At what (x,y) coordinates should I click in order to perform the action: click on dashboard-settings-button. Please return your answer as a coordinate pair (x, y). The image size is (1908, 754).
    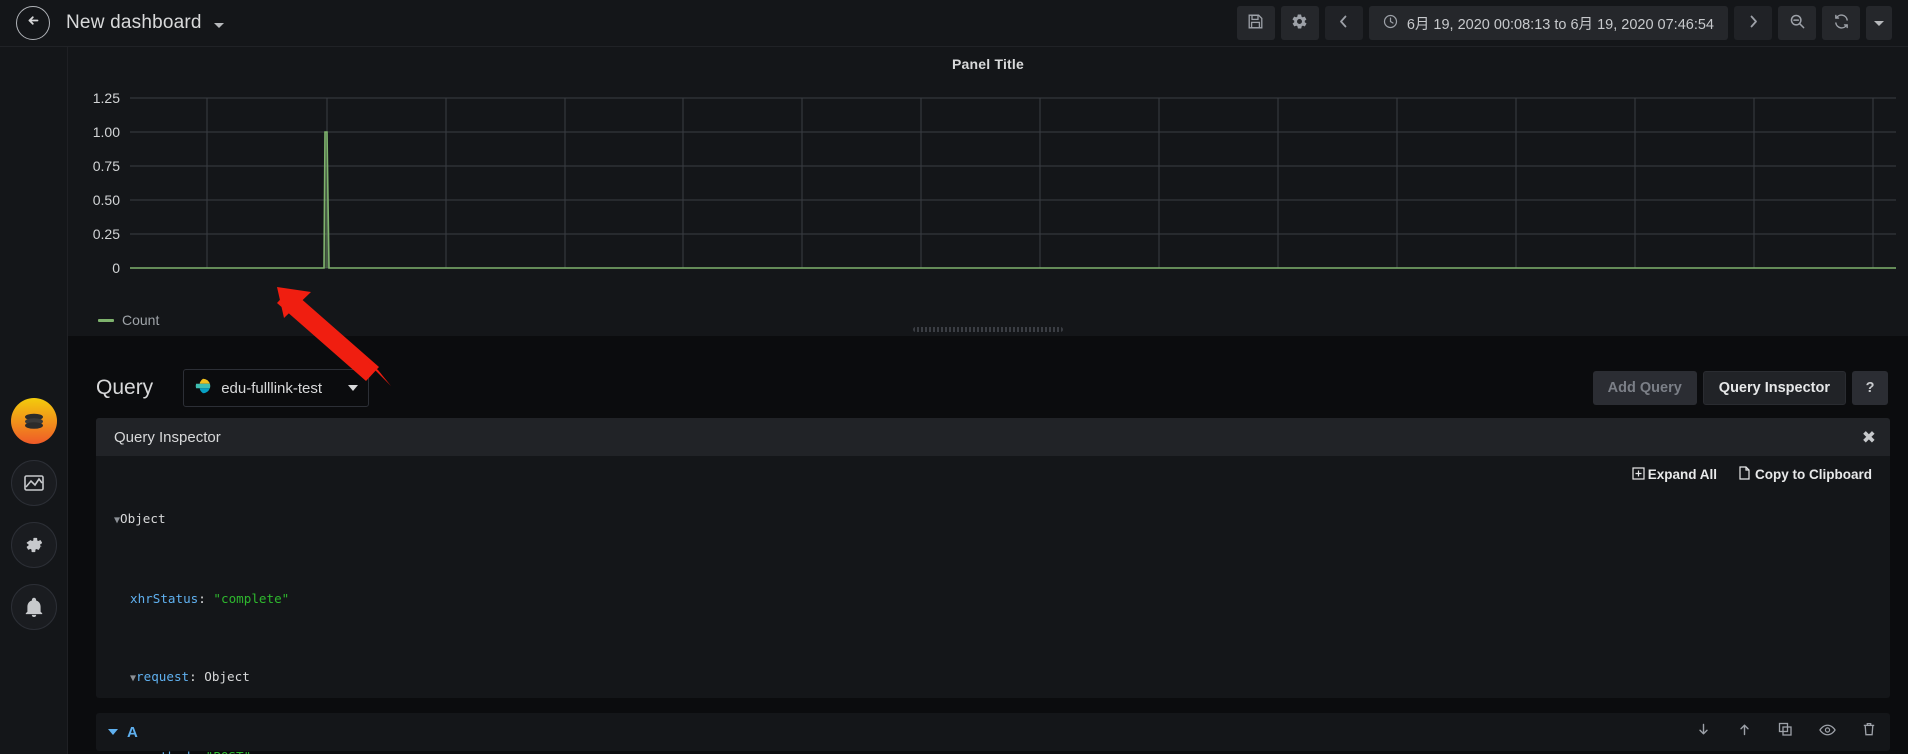
    Looking at the image, I should click on (1299, 23).